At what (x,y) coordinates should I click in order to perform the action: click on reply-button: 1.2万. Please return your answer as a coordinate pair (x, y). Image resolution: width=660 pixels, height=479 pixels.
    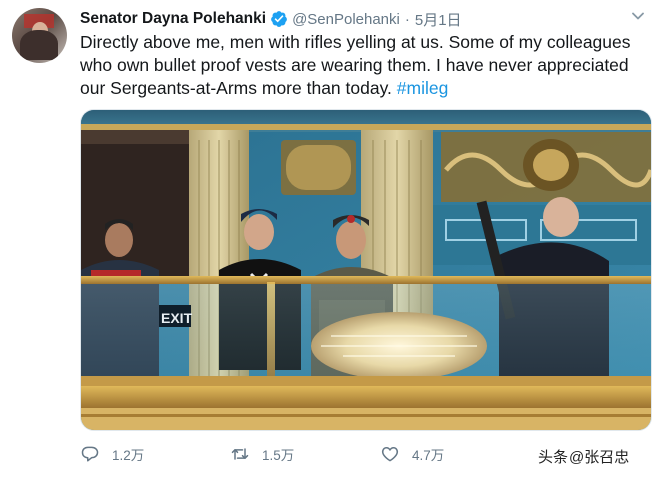
    Looking at the image, I should click on (155, 454).